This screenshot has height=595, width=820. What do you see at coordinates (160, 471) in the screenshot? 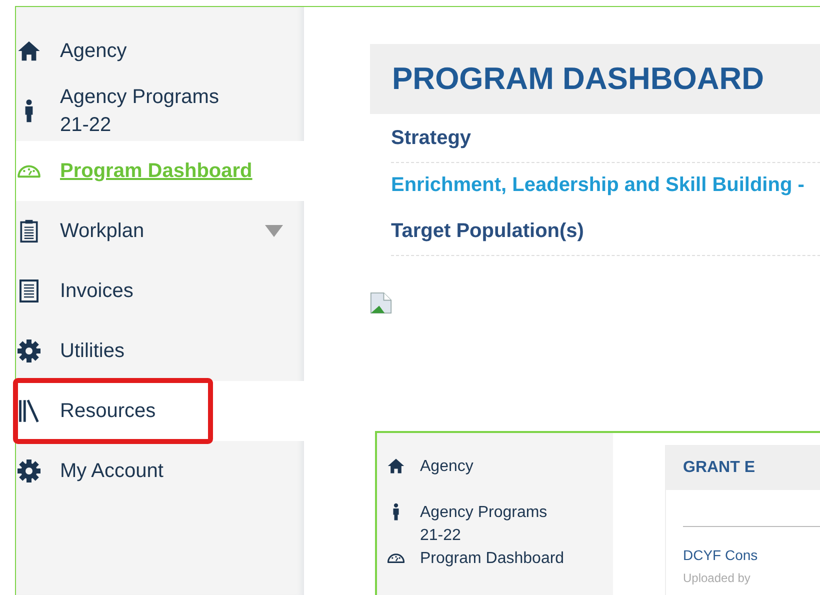
I see `sidebar-item: My Account` at bounding box center [160, 471].